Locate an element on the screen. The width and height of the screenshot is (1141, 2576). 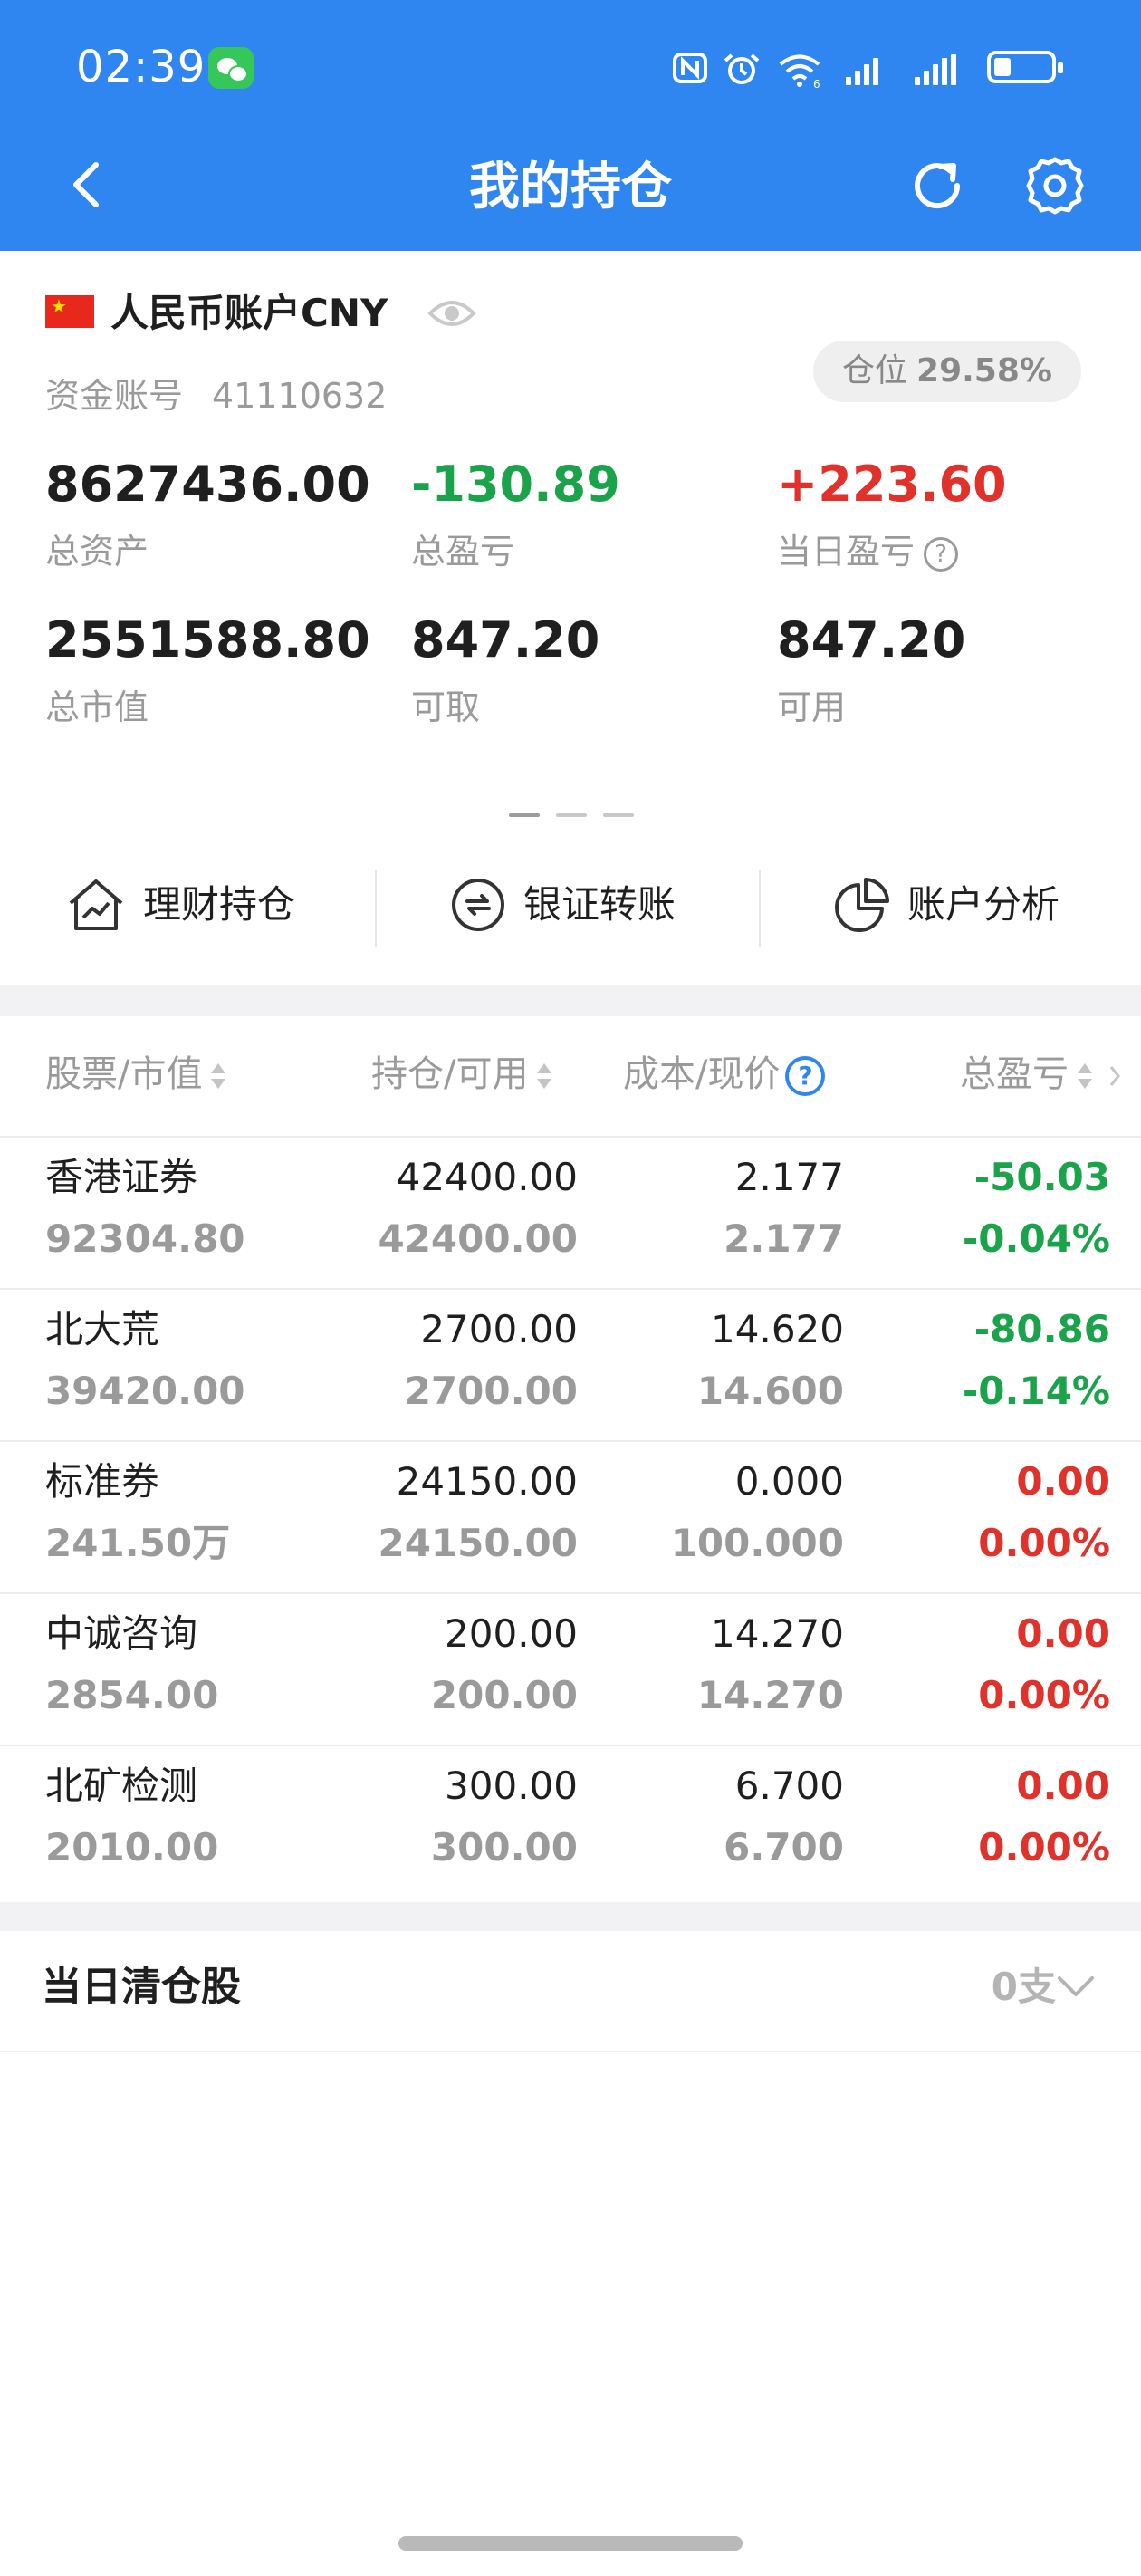
quick-actions: 理财持仓 银证转账 账户分析 is located at coordinates (570, 905).